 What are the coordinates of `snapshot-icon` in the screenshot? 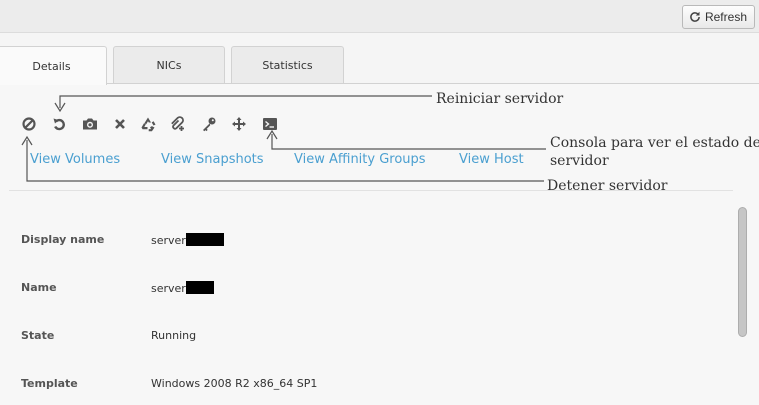 It's located at (90, 124).